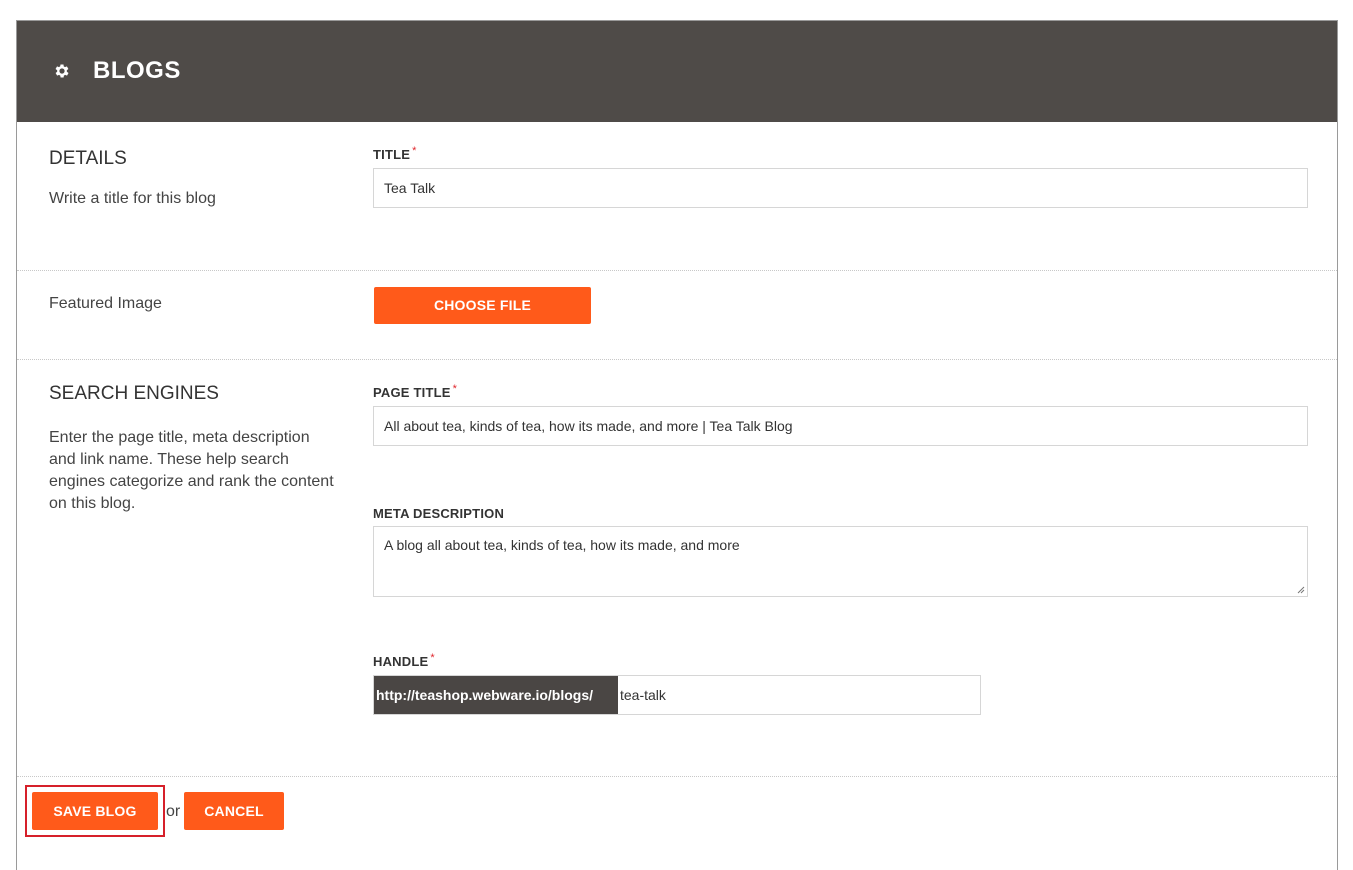 Image resolution: width=1353 pixels, height=870 pixels. What do you see at coordinates (439, 513) in the screenshot?
I see `meta-description-field-label: META DESCRIPTION` at bounding box center [439, 513].